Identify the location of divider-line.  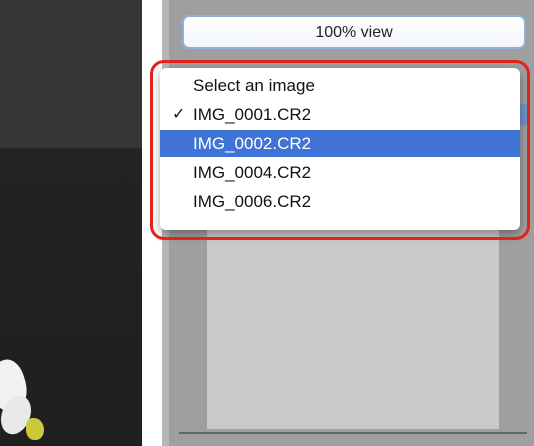
(353, 433).